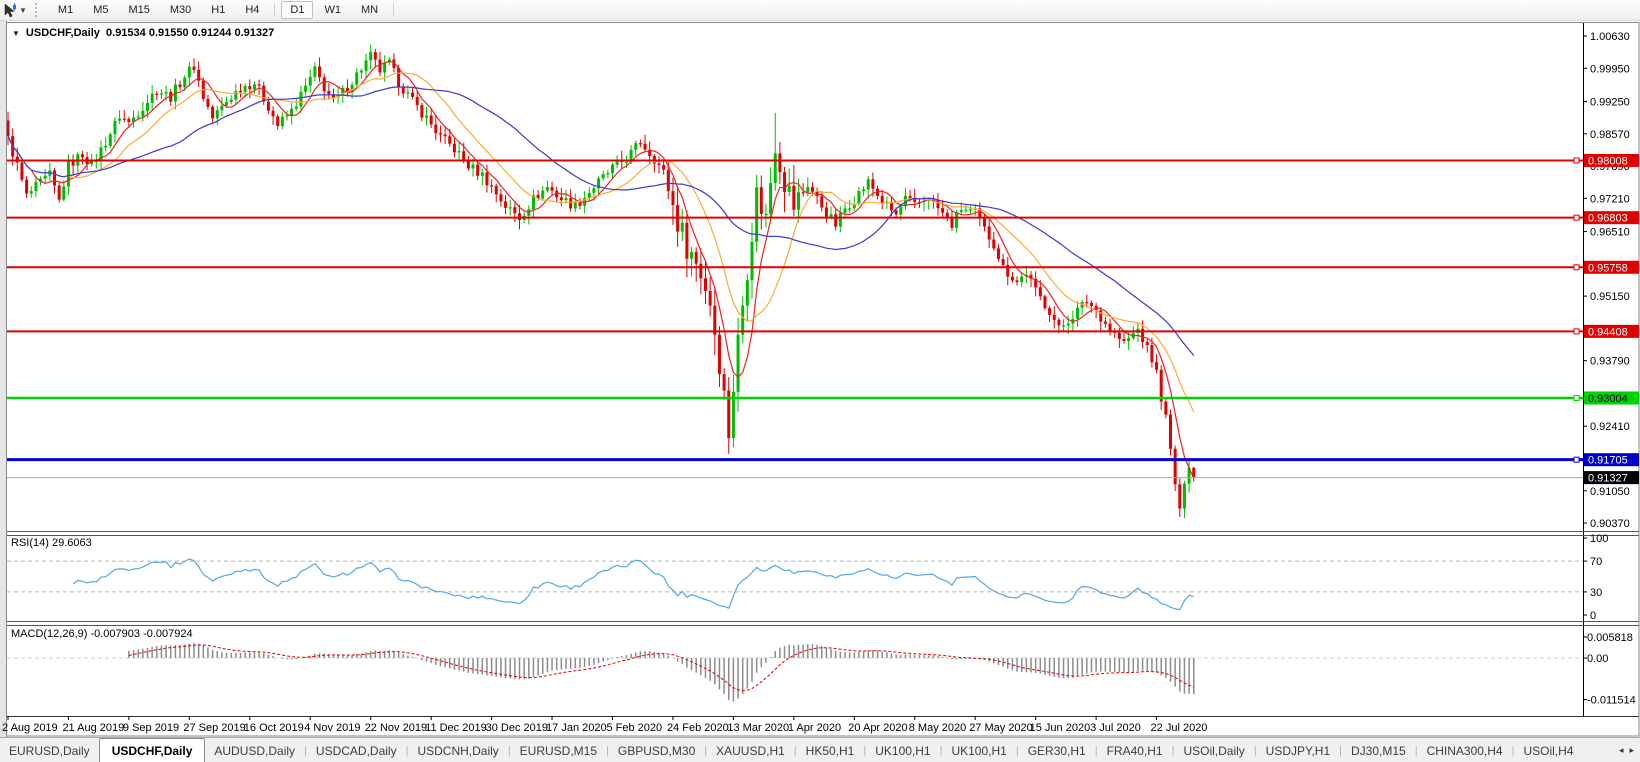 This screenshot has width=1640, height=762. What do you see at coordinates (190, 33) in the screenshot?
I see `chart-ohlc-values: 0.91534 0.91550 0.91244 0.91327` at bounding box center [190, 33].